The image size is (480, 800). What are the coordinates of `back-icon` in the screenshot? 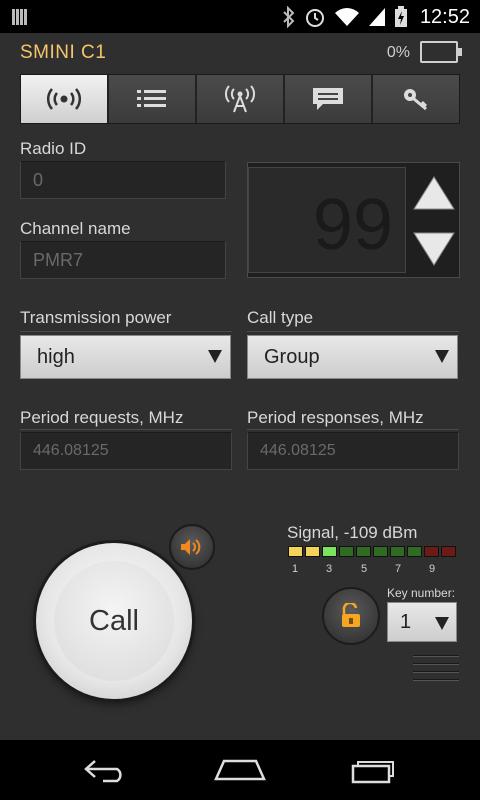 It's located at (102, 771).